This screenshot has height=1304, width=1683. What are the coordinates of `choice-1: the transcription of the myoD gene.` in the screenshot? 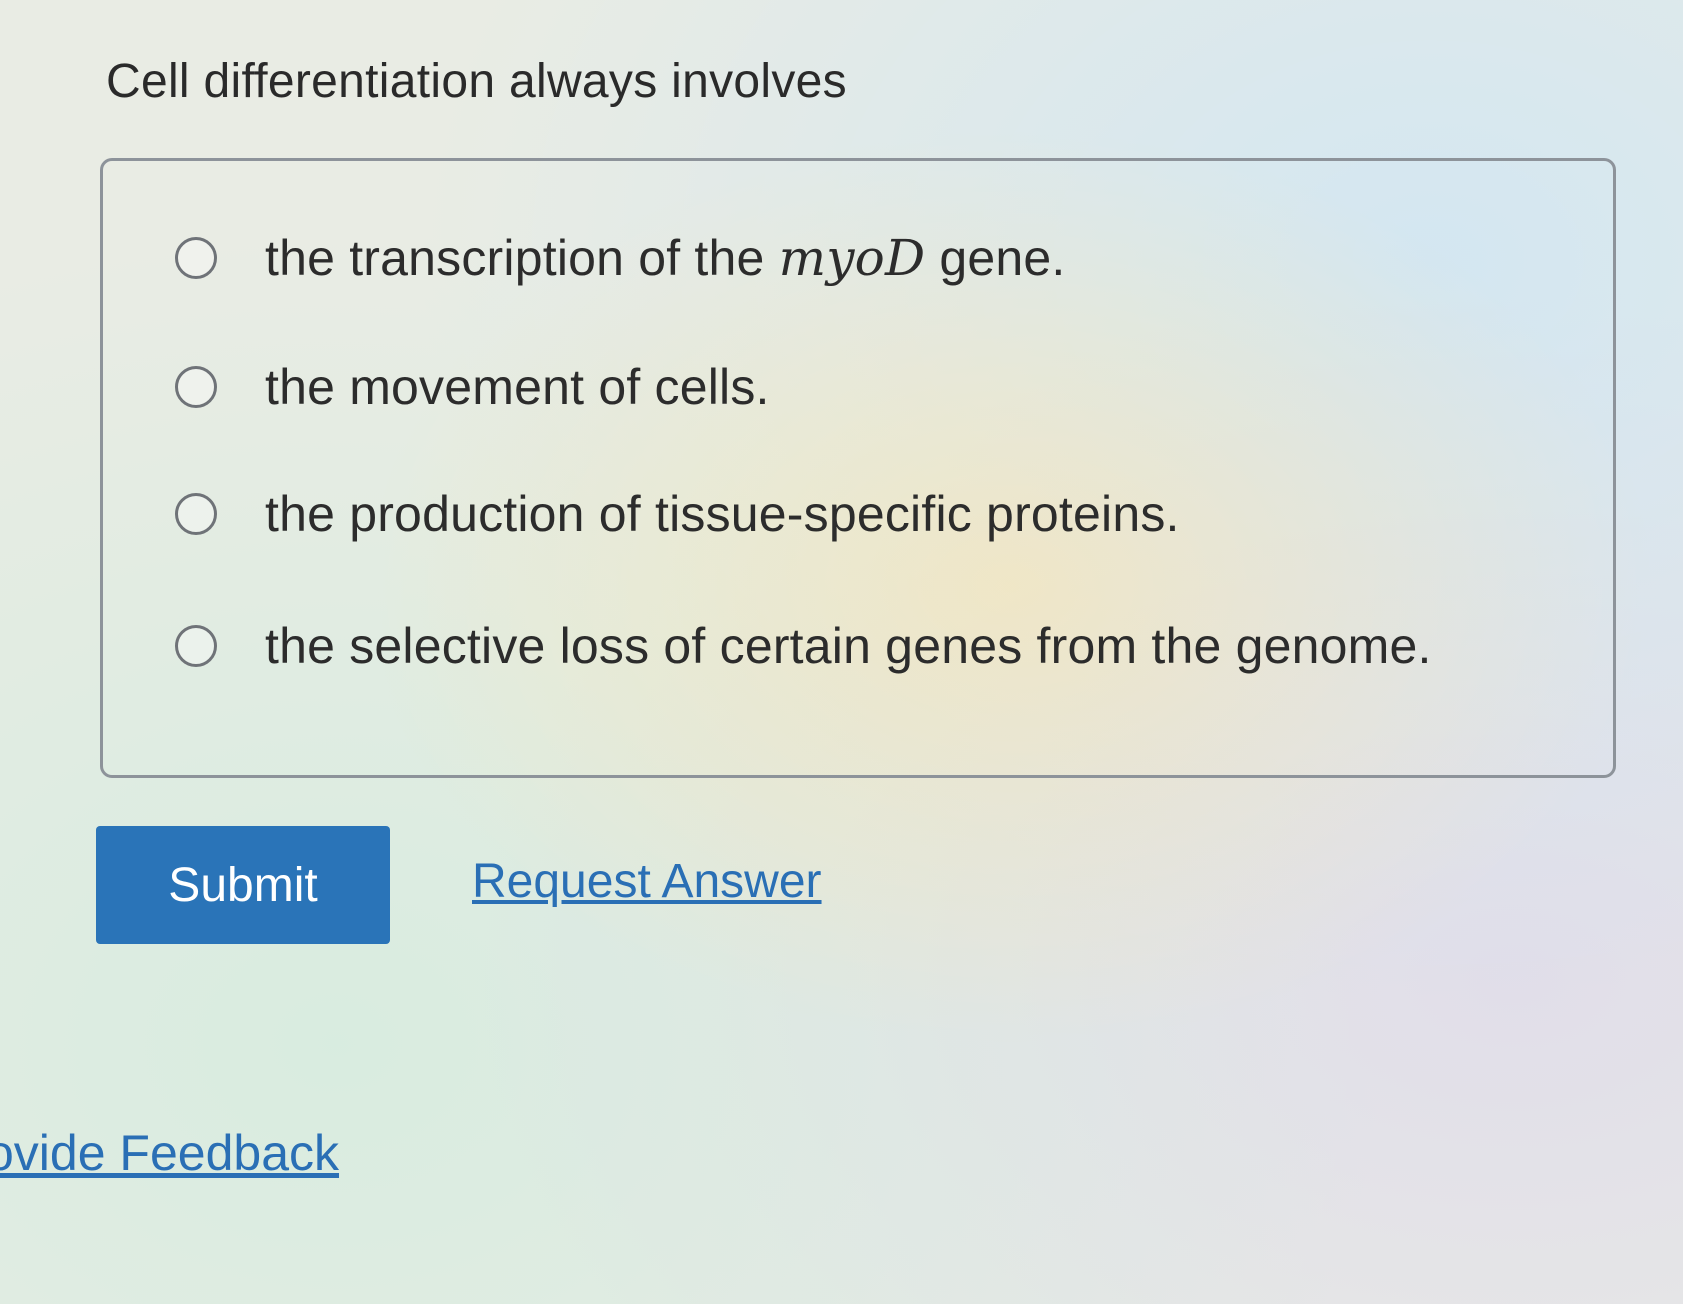 It's located at (620, 258).